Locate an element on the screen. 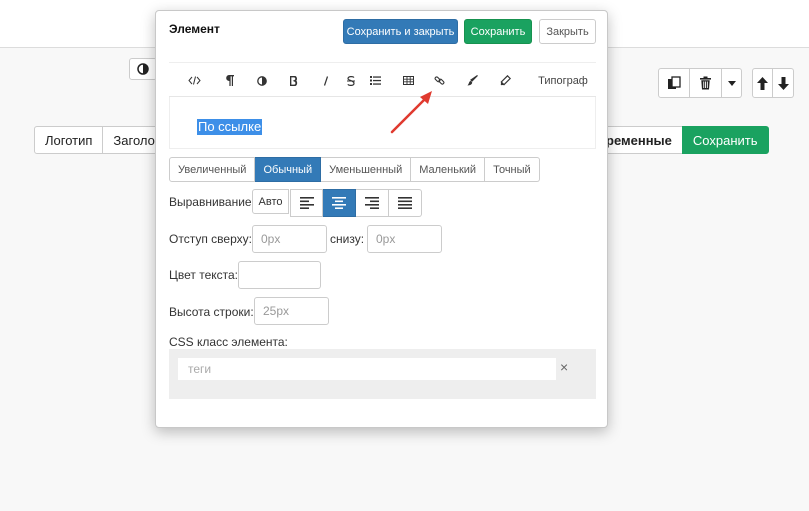 The image size is (809, 511). indent-bottom-label: снизу: is located at coordinates (347, 239).